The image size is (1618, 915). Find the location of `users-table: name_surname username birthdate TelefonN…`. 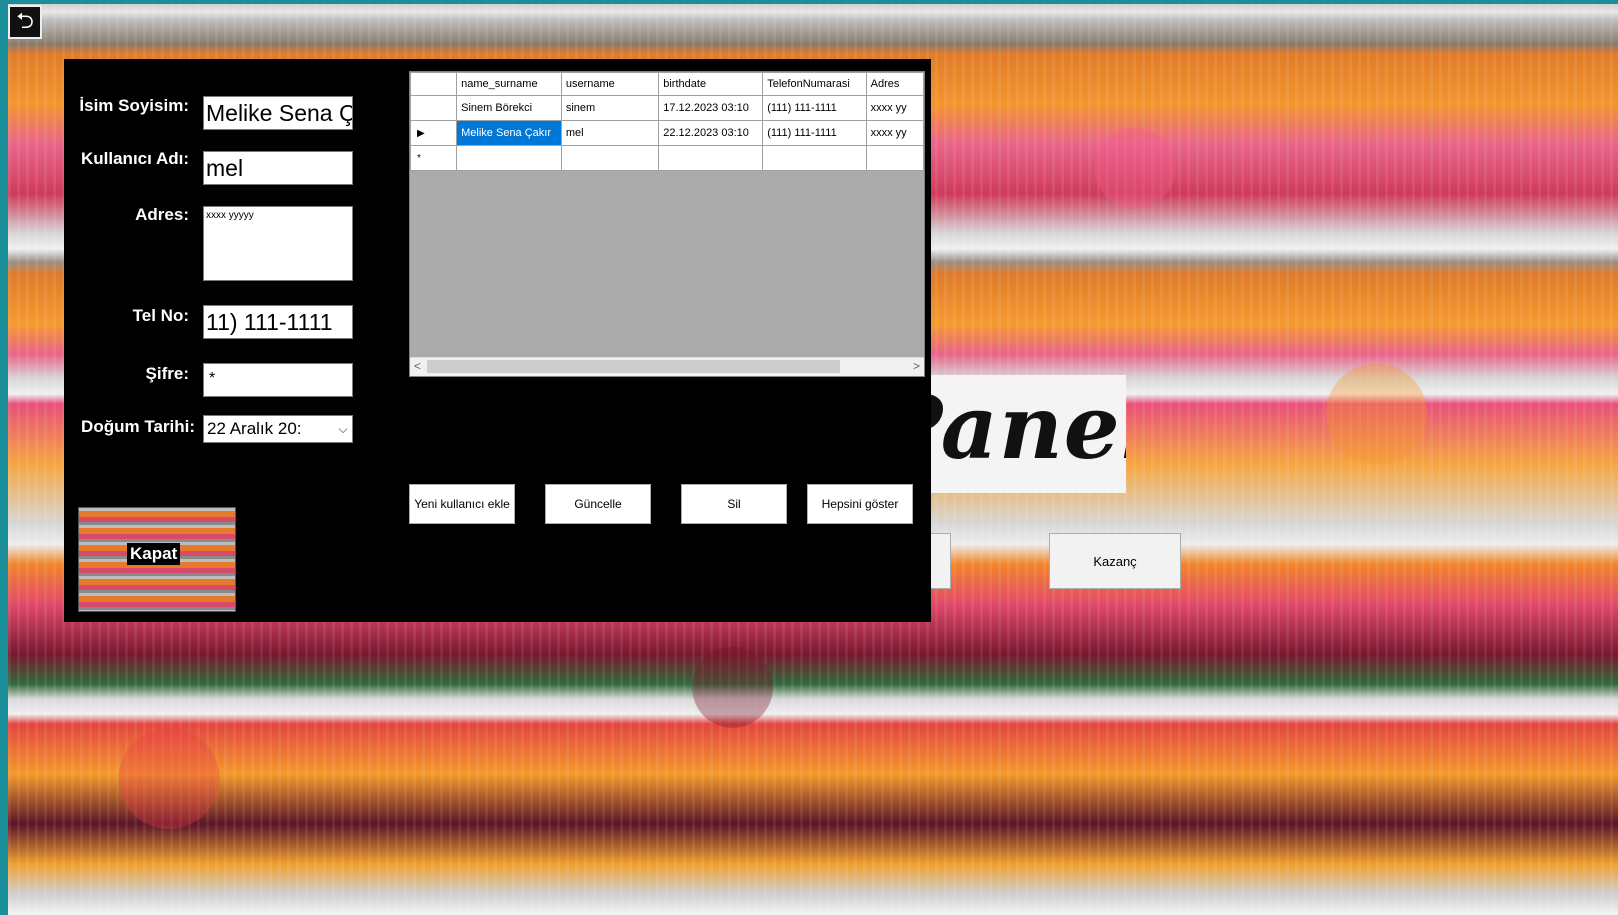

users-table: name_surname username birthdate TelefonN… is located at coordinates (667, 121).